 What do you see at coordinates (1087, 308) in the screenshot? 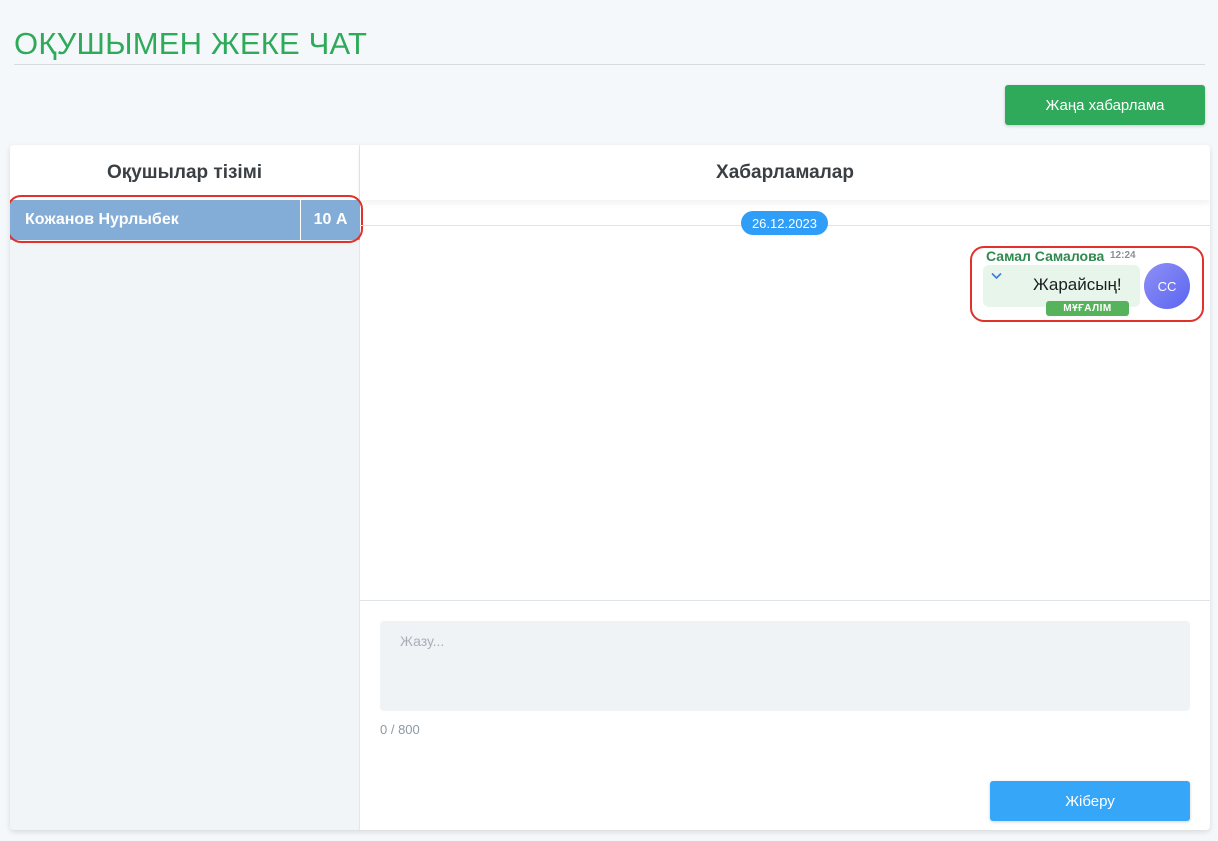
I see `role-badge: МҰҒАЛІМ` at bounding box center [1087, 308].